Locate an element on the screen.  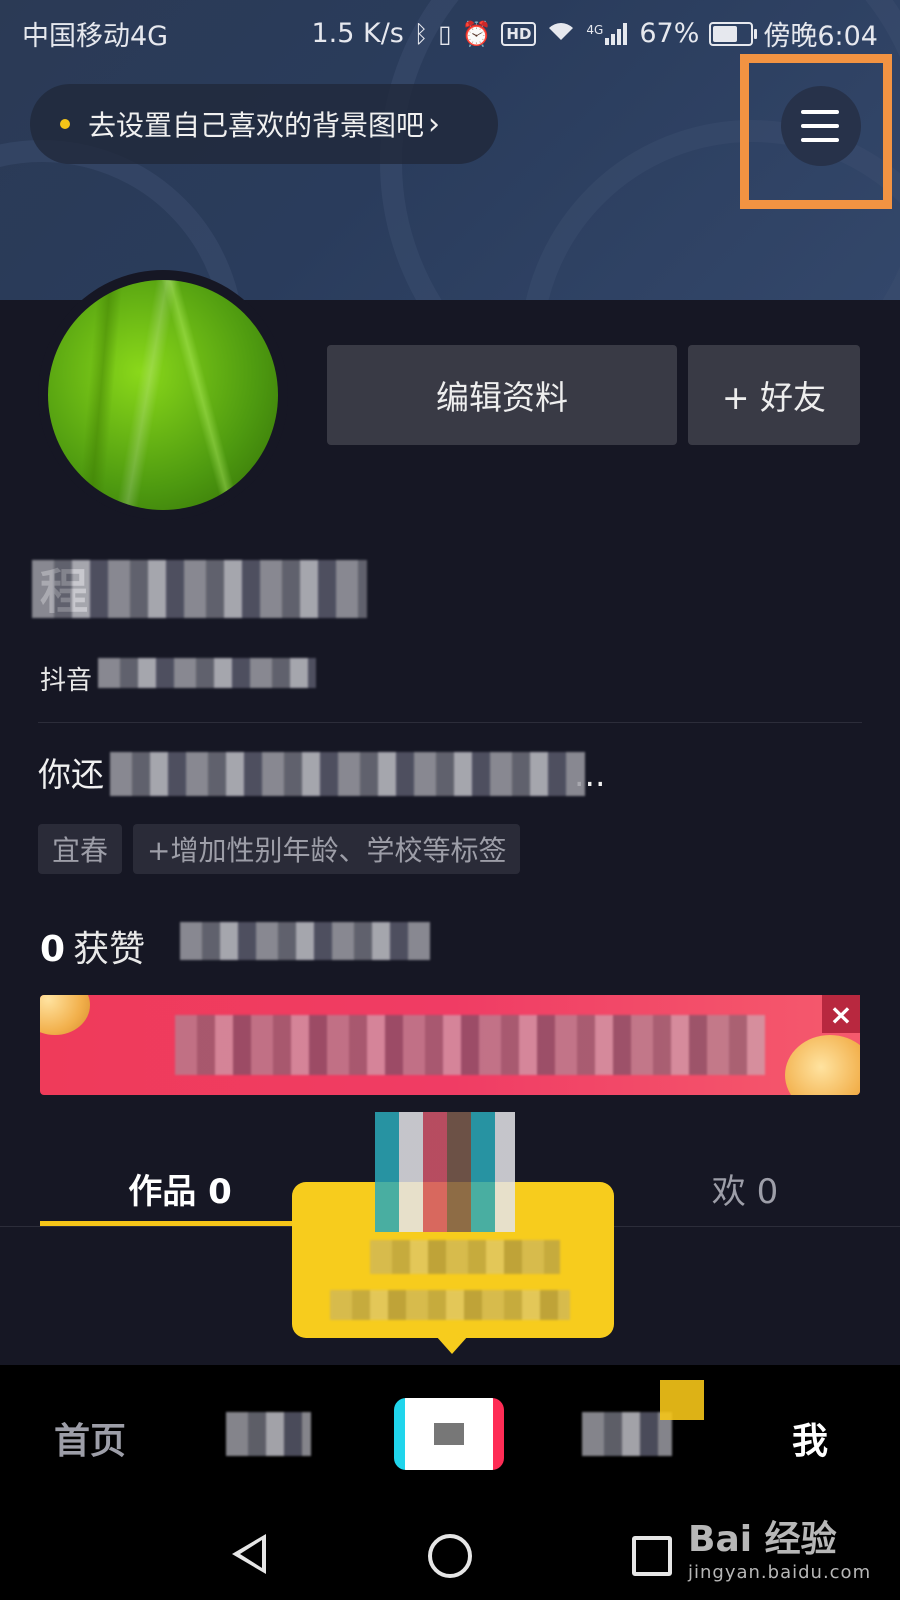
promo-banner is located at coordinates (450, 1045).